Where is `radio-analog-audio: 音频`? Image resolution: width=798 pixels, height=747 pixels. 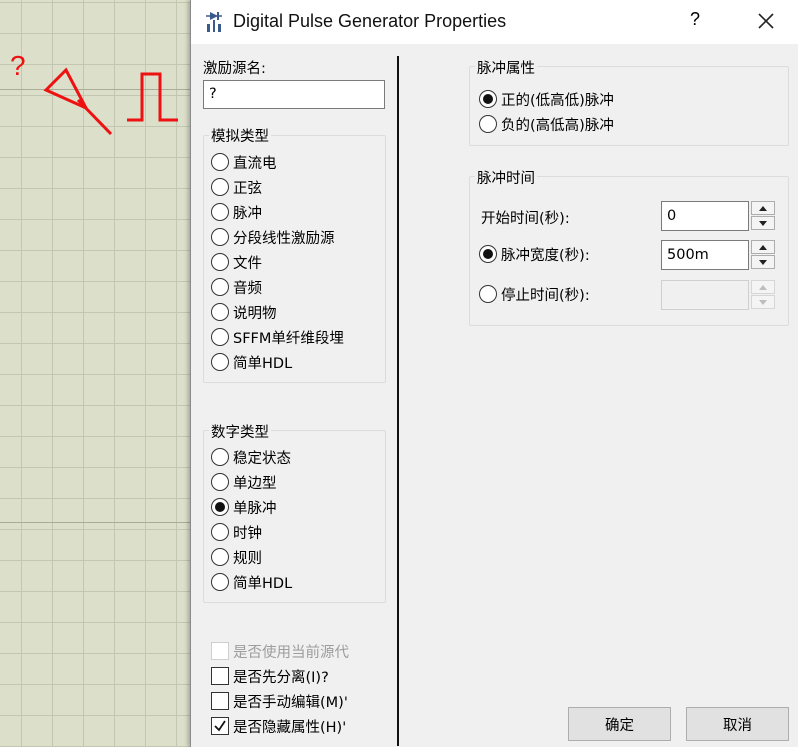
radio-analog-audio: 音频 is located at coordinates (236, 287).